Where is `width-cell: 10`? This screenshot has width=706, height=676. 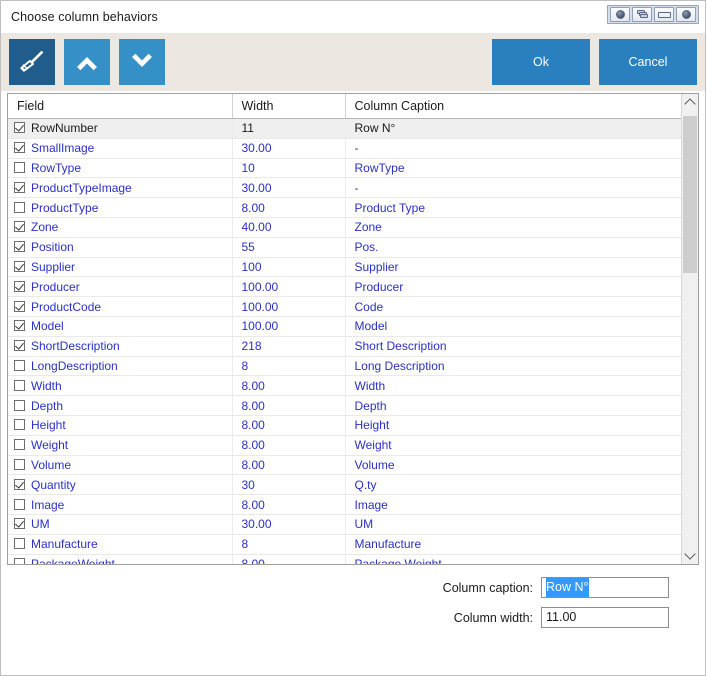 width-cell: 10 is located at coordinates (289, 168).